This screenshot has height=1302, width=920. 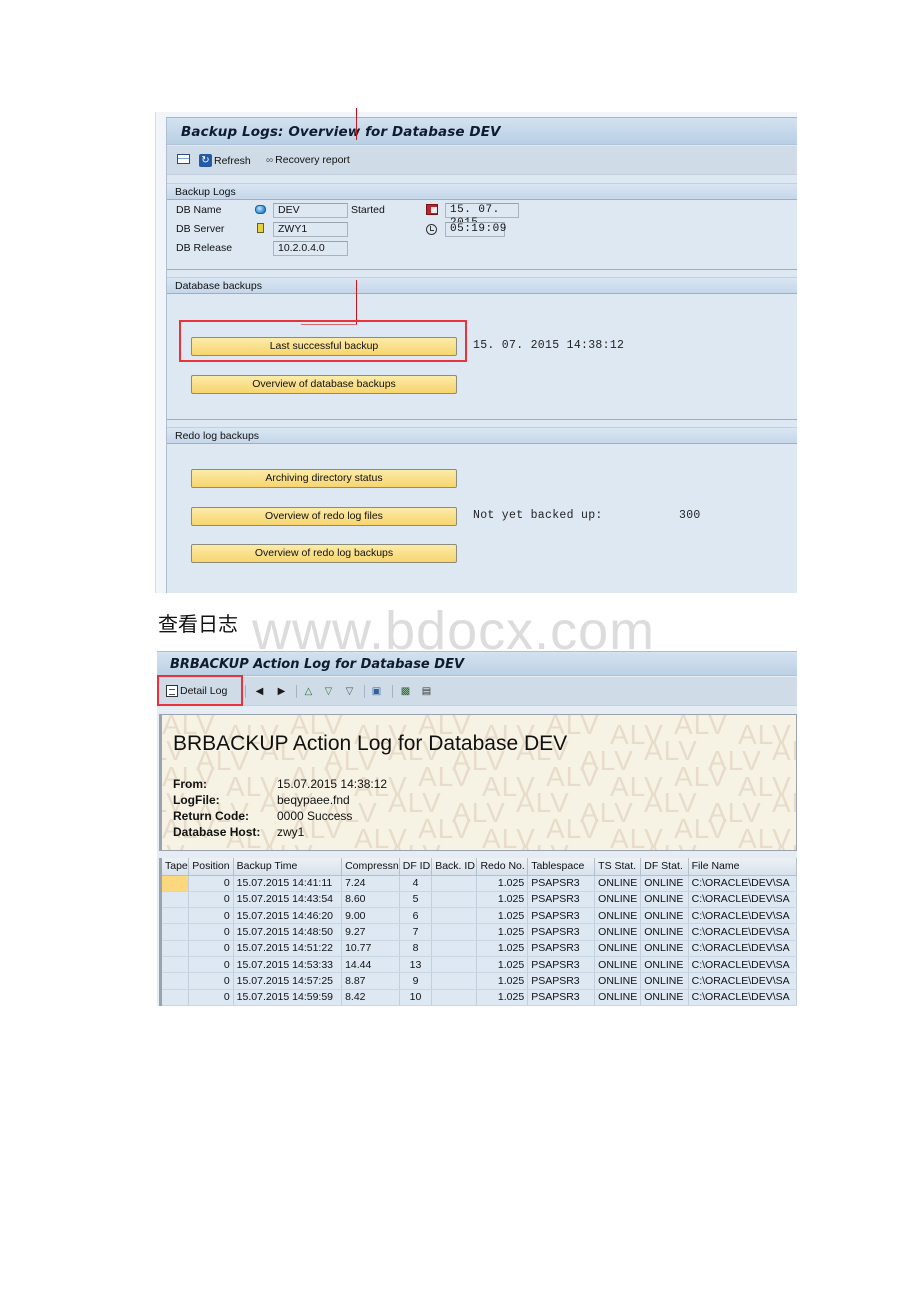 I want to click on table-cell: 15.07.2015 14:46:20, so click(x=288, y=916).